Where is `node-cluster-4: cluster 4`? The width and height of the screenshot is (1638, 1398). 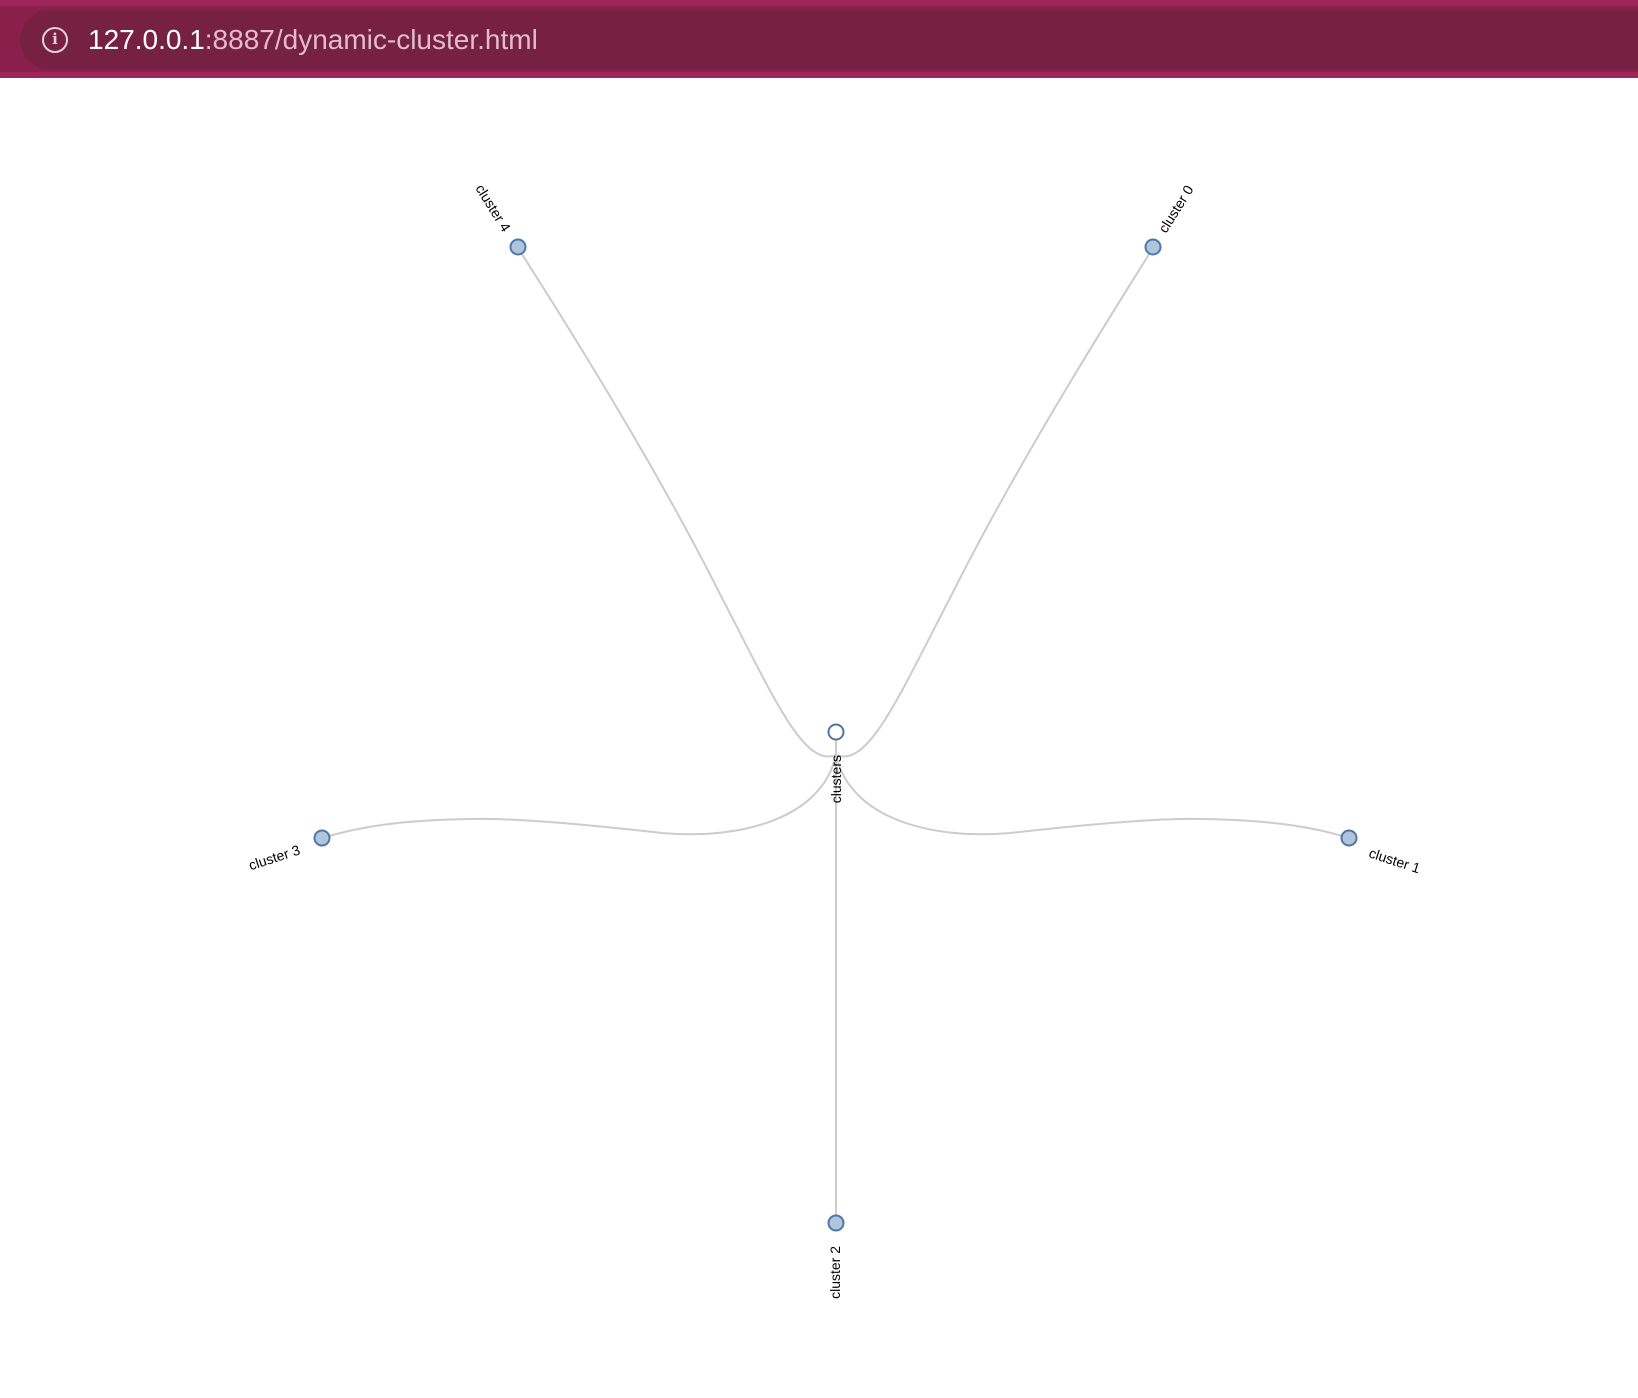
node-cluster-4: cluster 4 is located at coordinates (499, 218).